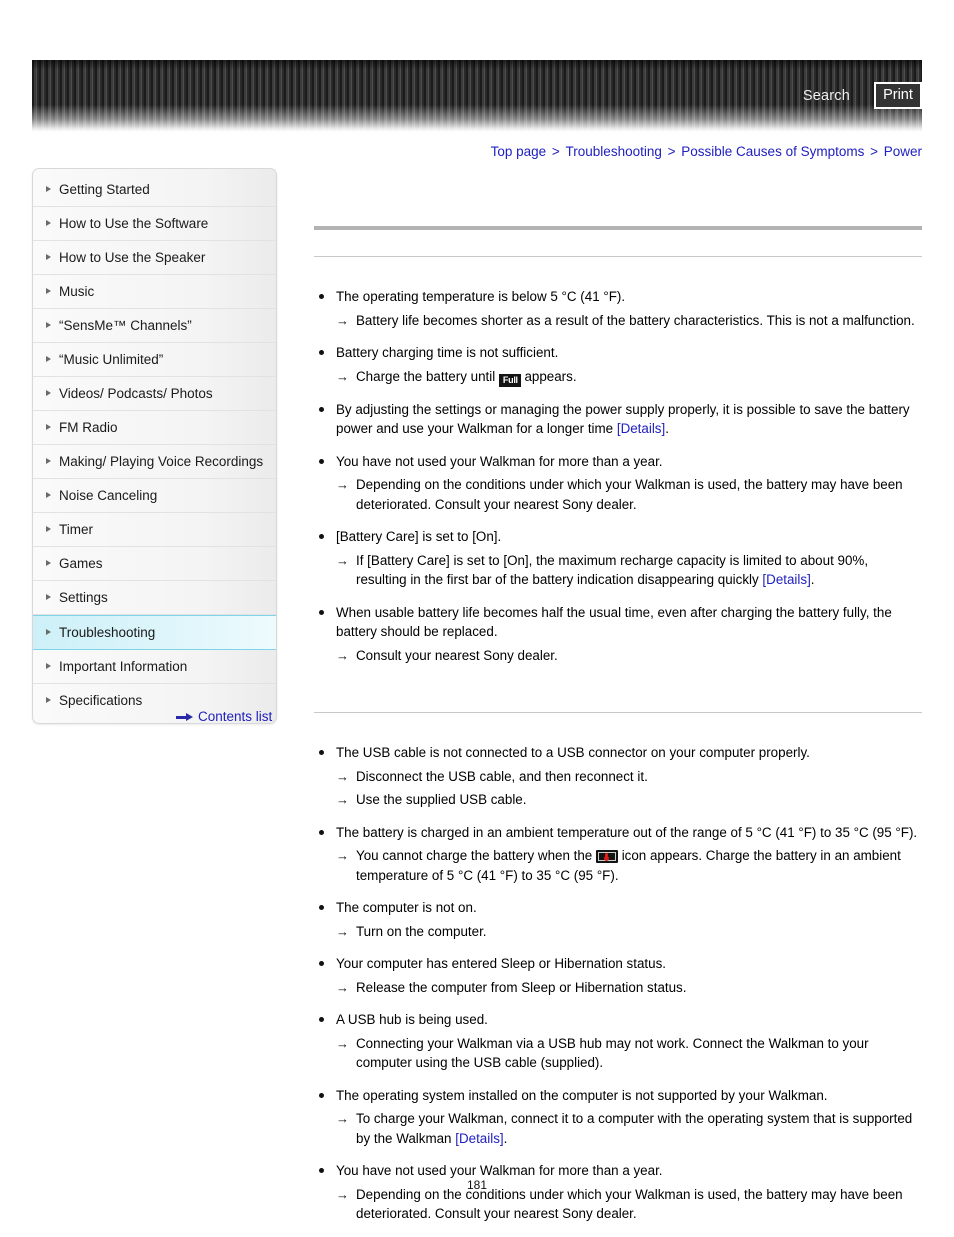 The image size is (954, 1237). Describe the element at coordinates (154, 292) in the screenshot. I see `sidebar-item-music: Music` at that location.